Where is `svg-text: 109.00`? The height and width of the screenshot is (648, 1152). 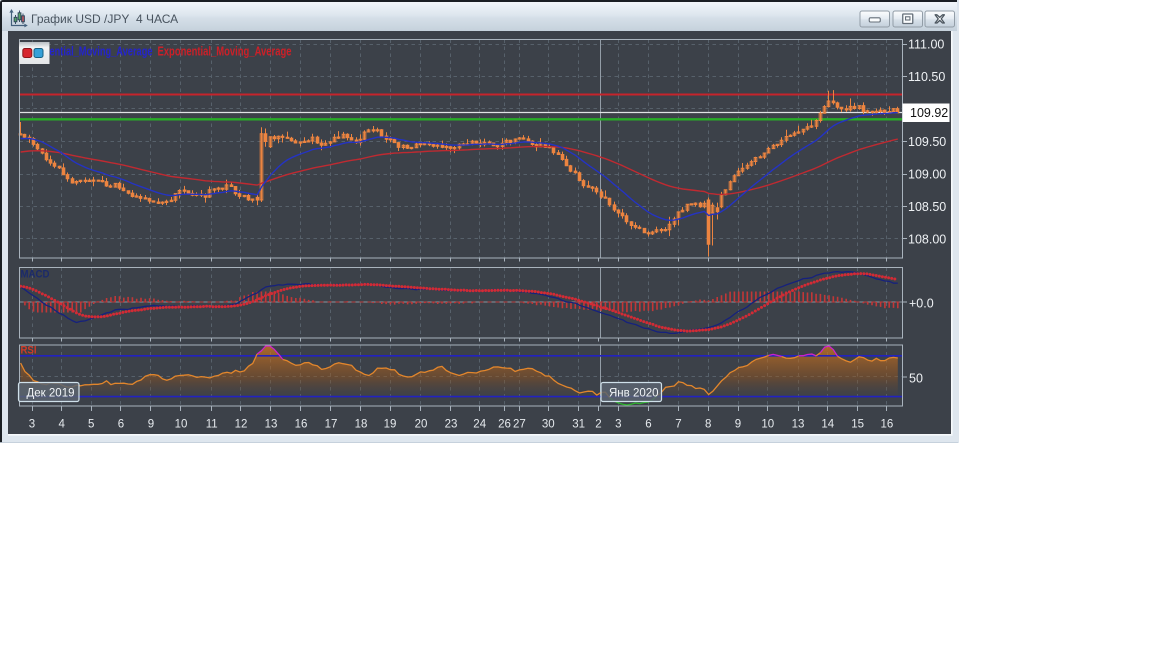
svg-text: 109.00 is located at coordinates (927, 175).